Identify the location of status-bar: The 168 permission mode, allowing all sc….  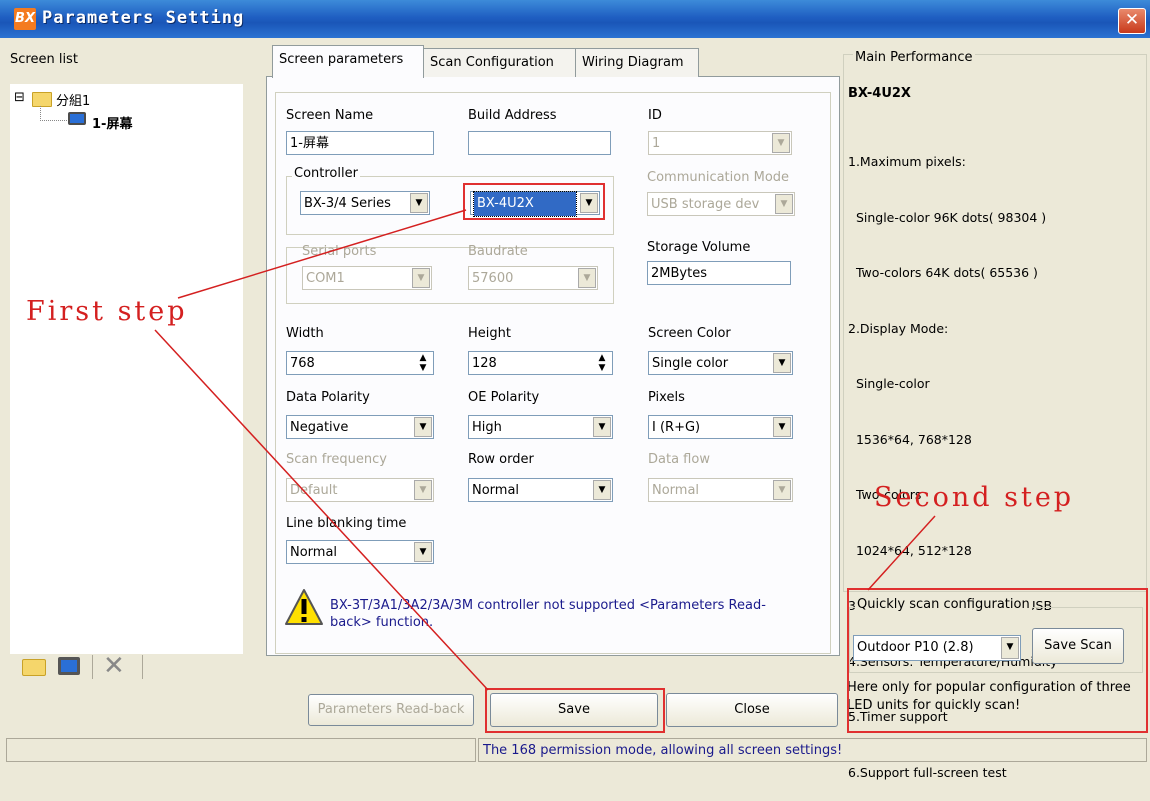
(577, 751).